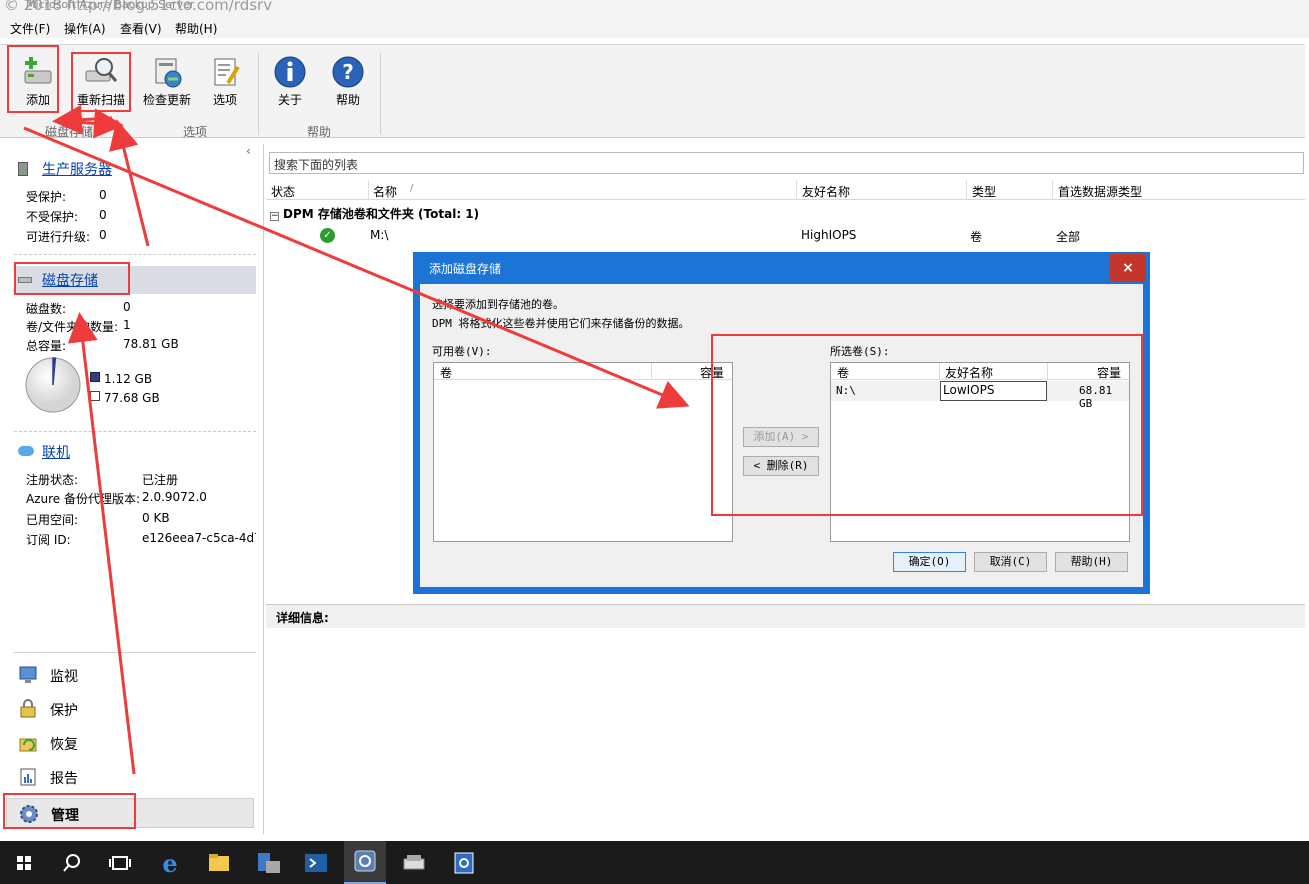 Image resolution: width=1309 pixels, height=884 pixels. I want to click on server-manager-icon, so click(268, 863).